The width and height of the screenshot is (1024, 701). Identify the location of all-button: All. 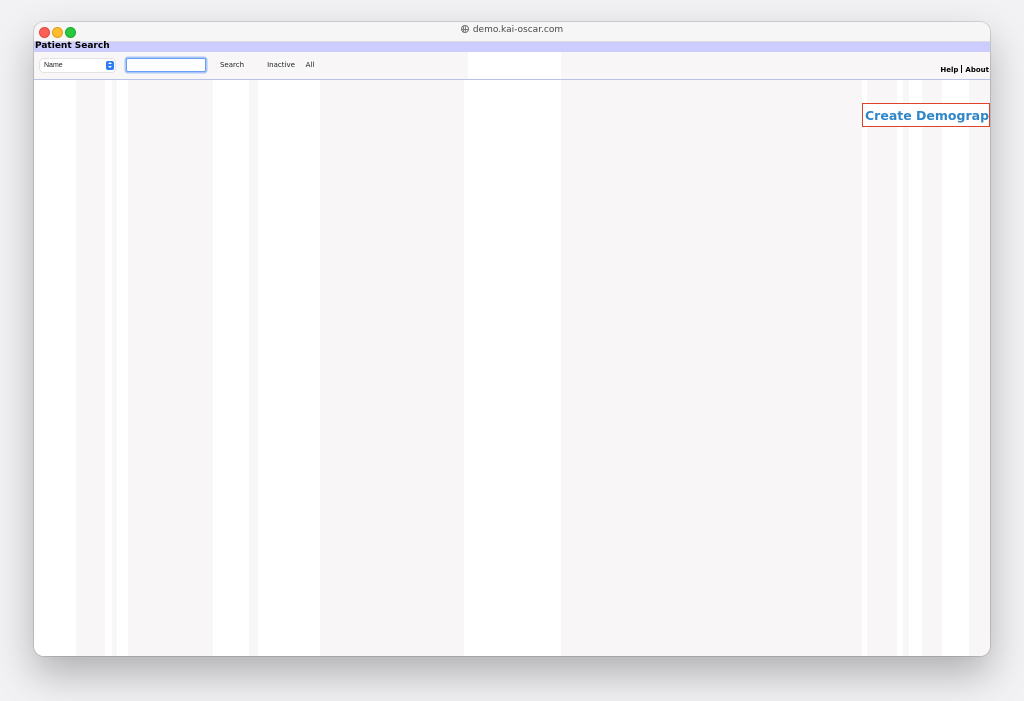
(310, 65).